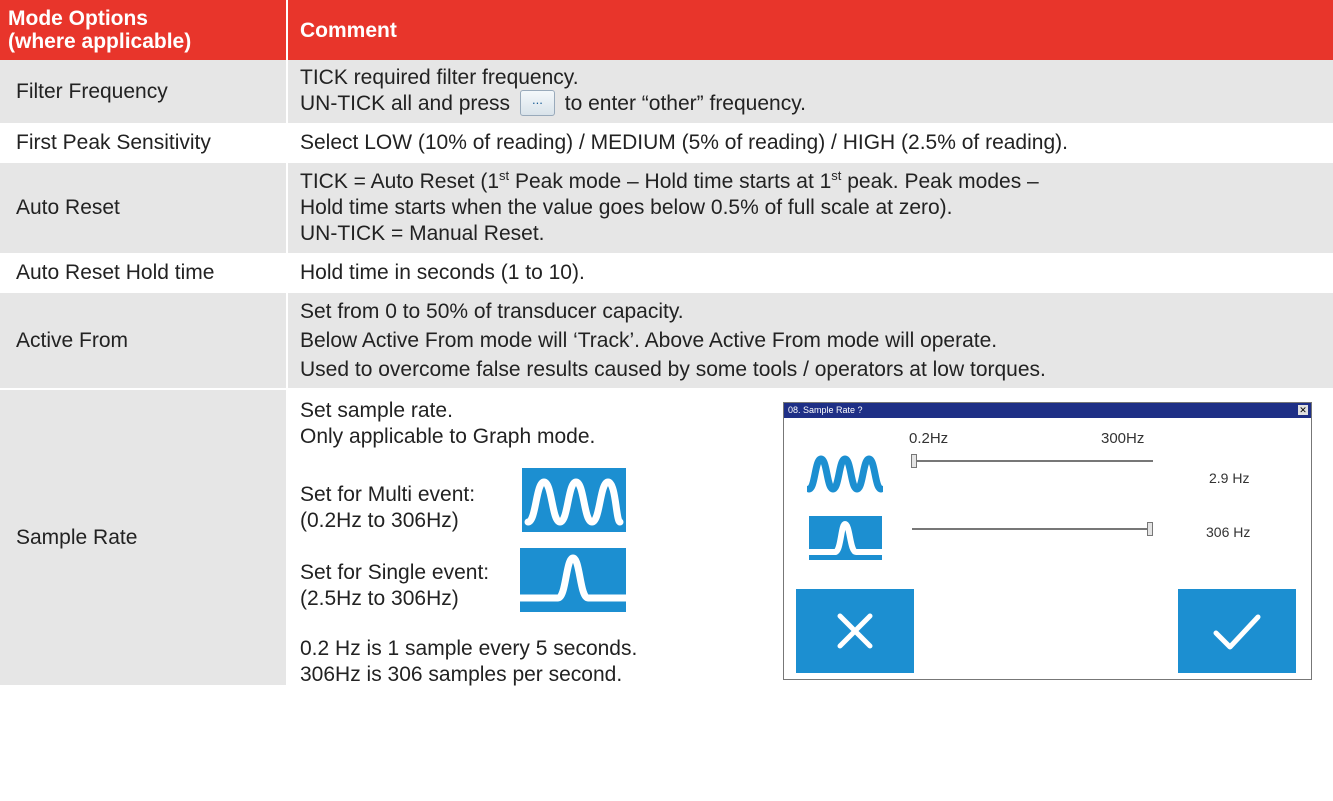 The height and width of the screenshot is (801, 1333). I want to click on comment-line: TICK required filter frequency., so click(439, 78).